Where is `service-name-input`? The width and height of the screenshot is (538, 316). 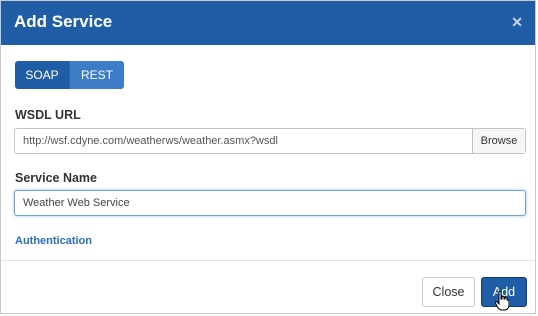
service-name-input is located at coordinates (270, 203).